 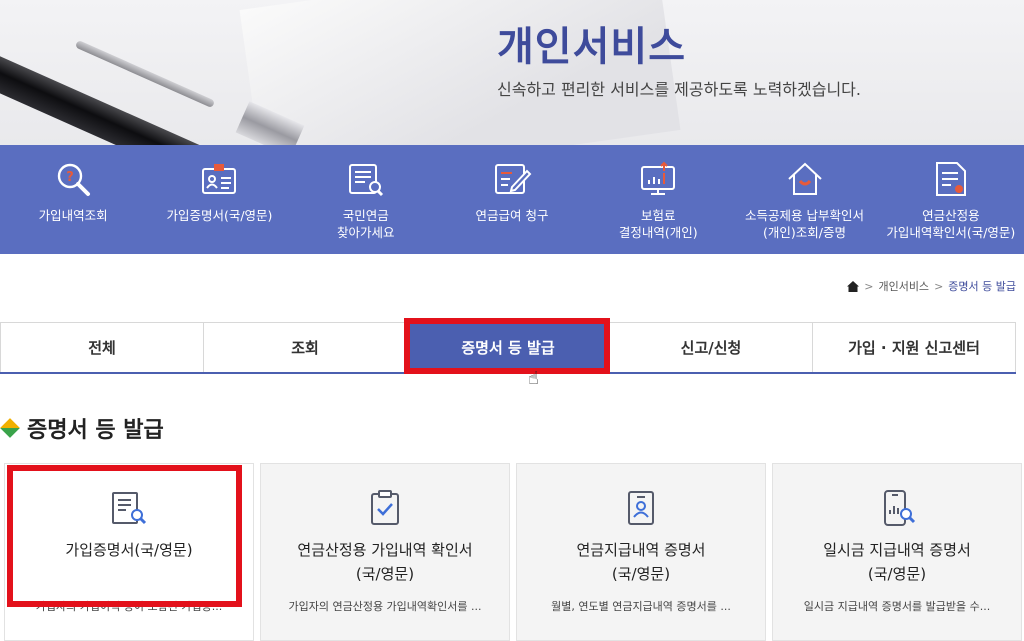 What do you see at coordinates (658, 178) in the screenshot?
I see `monitor-chart-icon` at bounding box center [658, 178].